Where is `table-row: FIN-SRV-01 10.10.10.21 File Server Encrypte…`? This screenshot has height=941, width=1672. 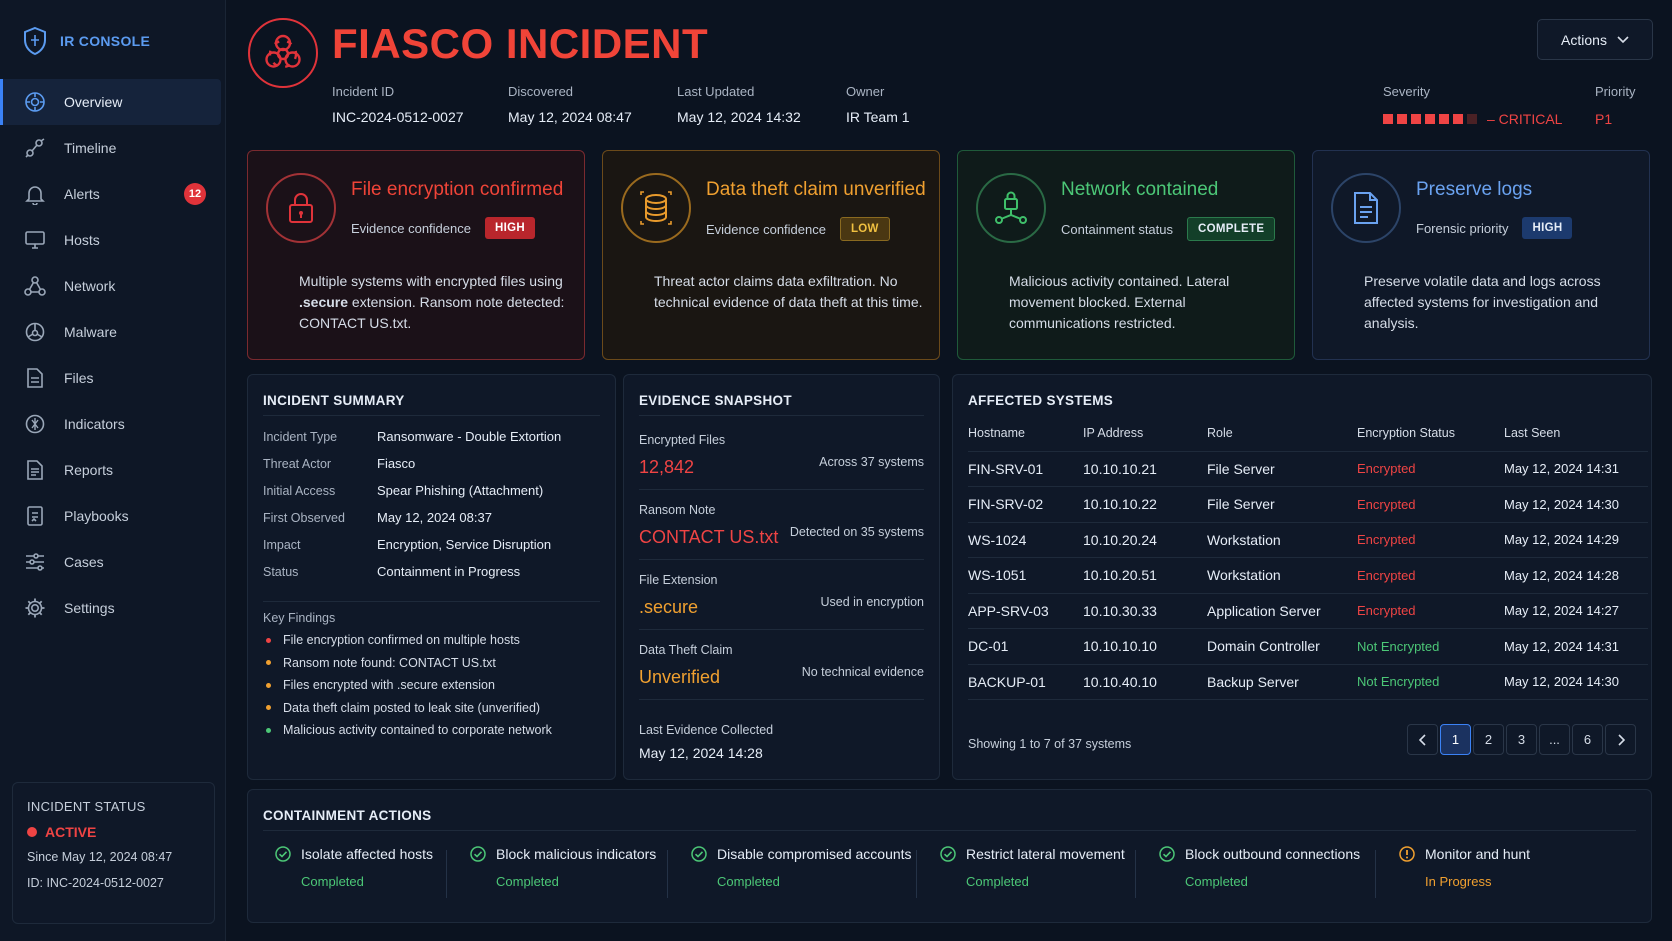 table-row: FIN-SRV-01 10.10.10.21 File Server Encrypte… is located at coordinates (1308, 469).